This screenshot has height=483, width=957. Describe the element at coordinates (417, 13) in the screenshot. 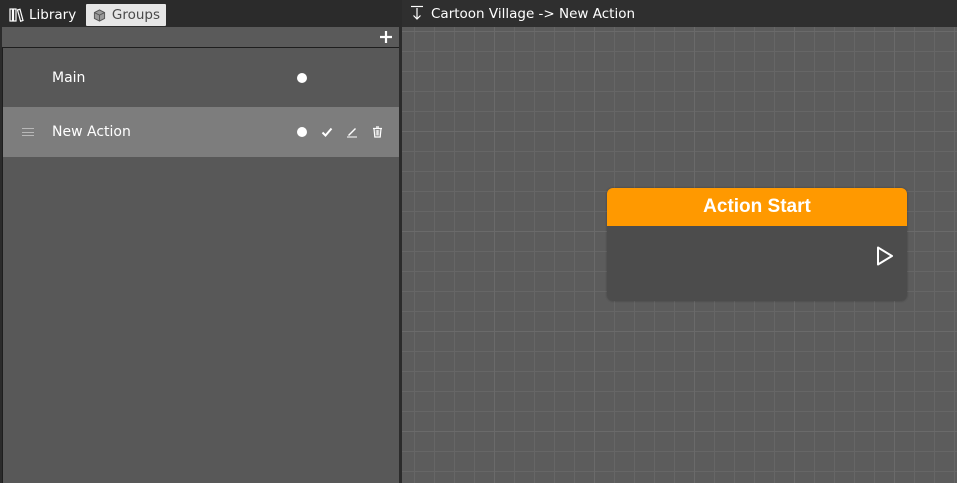

I see `arrow-down-icon` at that location.